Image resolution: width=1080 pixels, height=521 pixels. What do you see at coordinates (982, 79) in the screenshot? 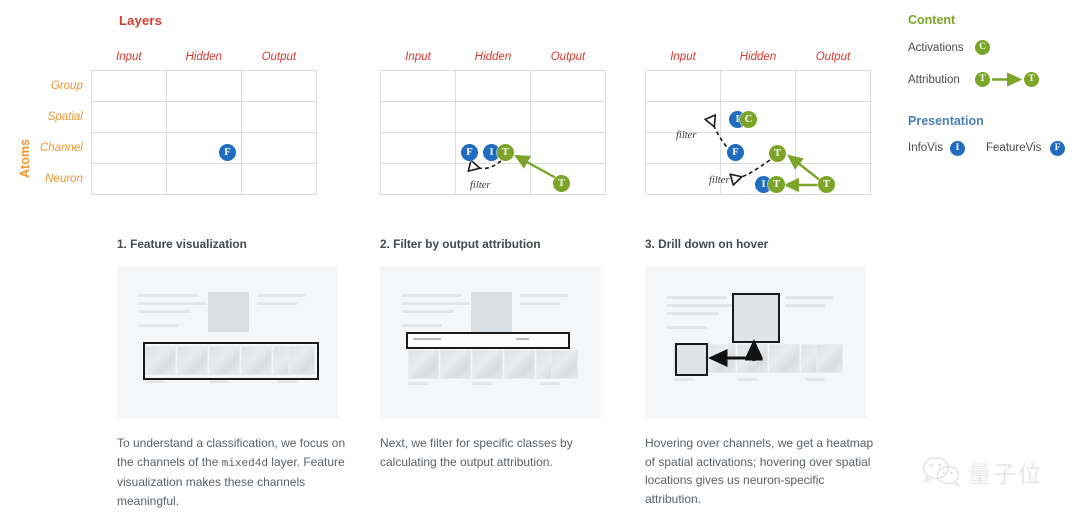
I see `legend-badge-attribution-from: T` at bounding box center [982, 79].